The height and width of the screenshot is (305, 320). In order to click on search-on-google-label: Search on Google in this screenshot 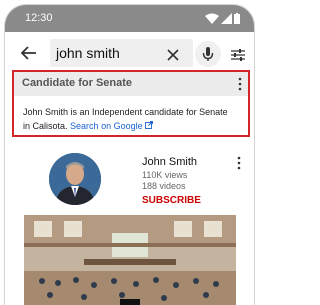, I will do `click(106, 126)`.